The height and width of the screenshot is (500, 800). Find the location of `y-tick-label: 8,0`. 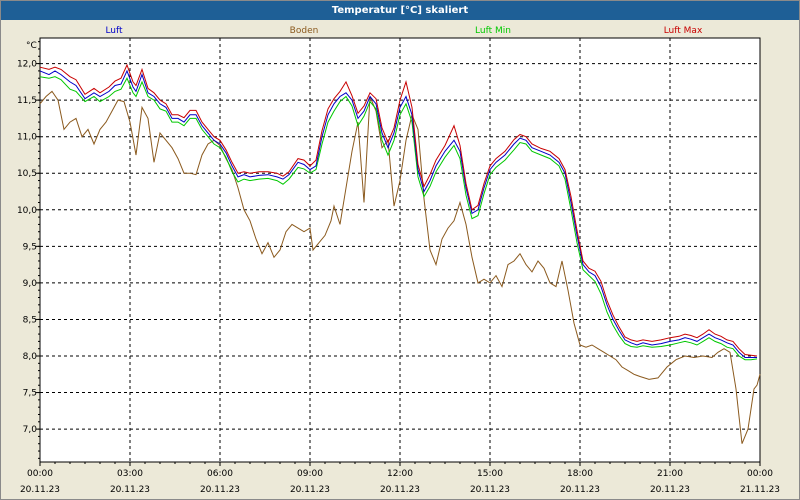

y-tick-label: 8,0 is located at coordinates (30, 357).